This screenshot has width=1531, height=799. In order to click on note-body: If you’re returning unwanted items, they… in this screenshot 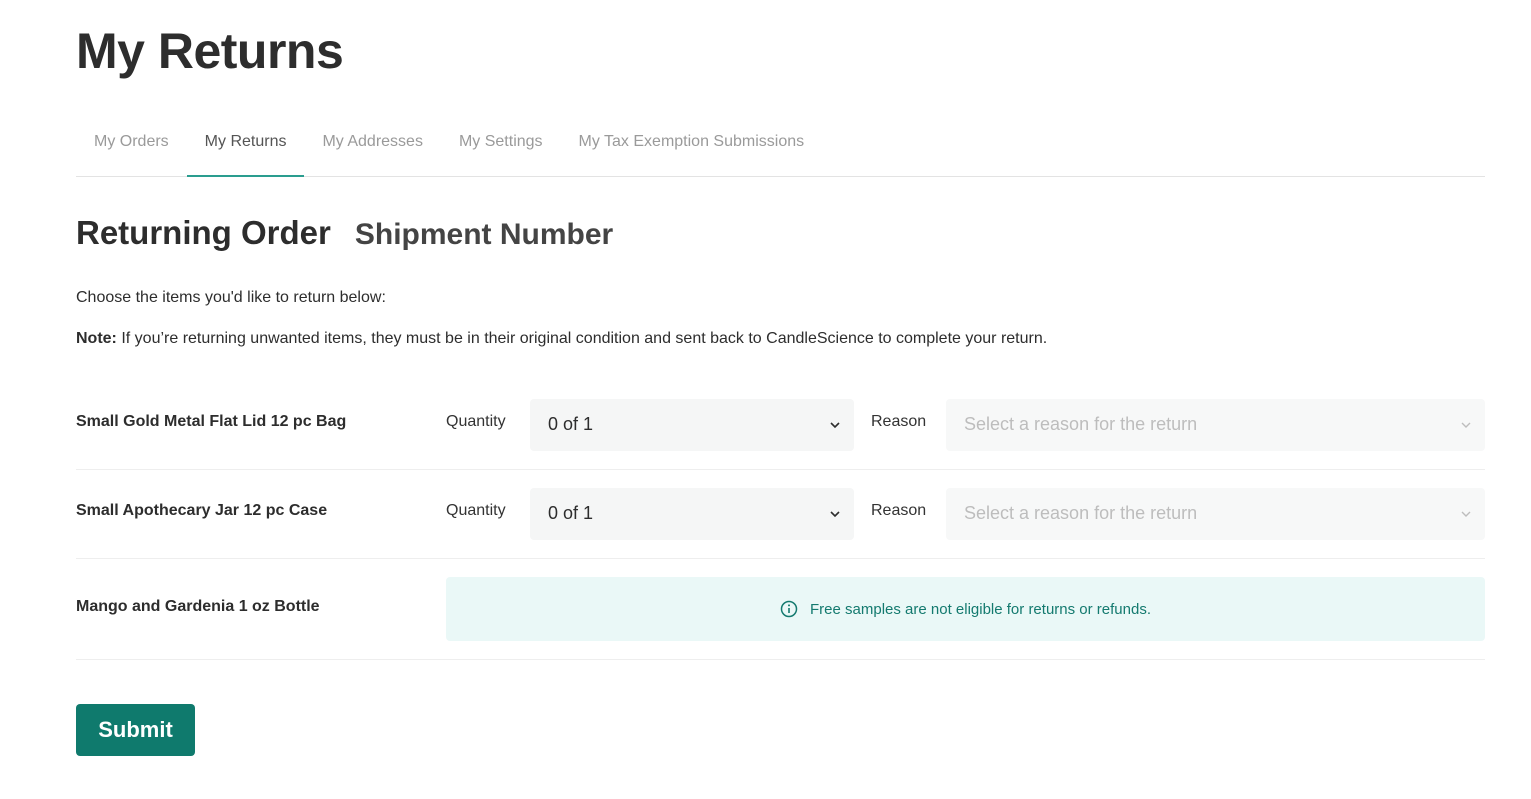, I will do `click(582, 338)`.